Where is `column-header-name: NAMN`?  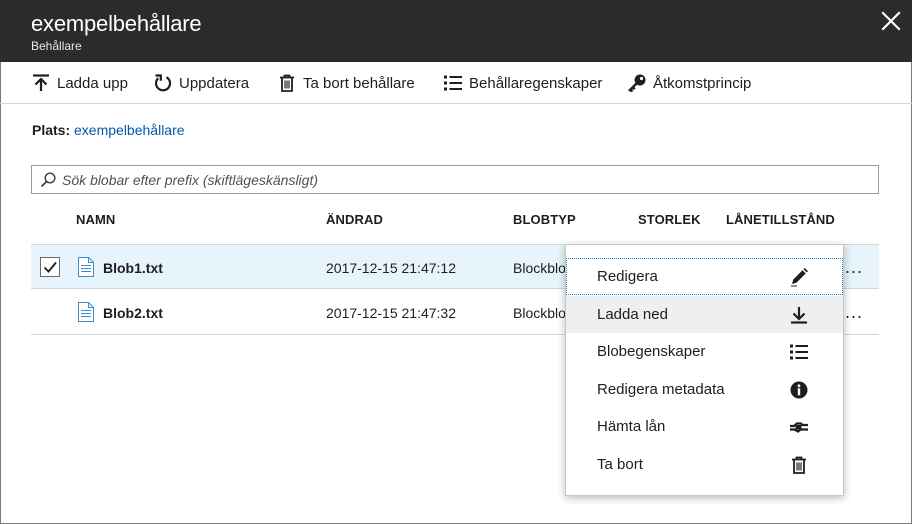 column-header-name: NAMN is located at coordinates (95, 219).